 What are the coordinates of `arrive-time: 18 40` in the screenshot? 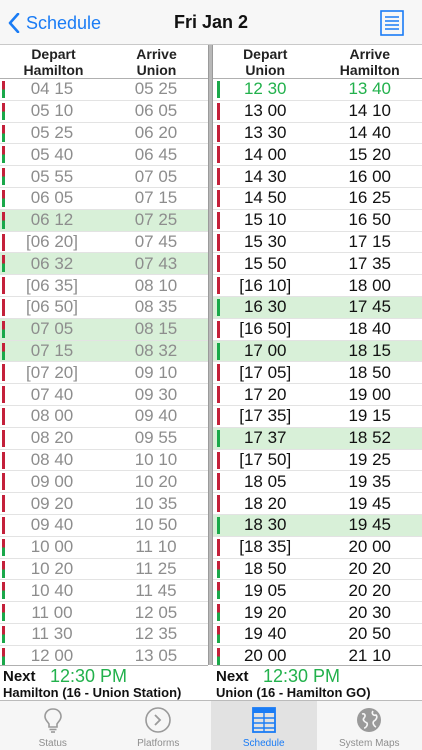 It's located at (370, 329).